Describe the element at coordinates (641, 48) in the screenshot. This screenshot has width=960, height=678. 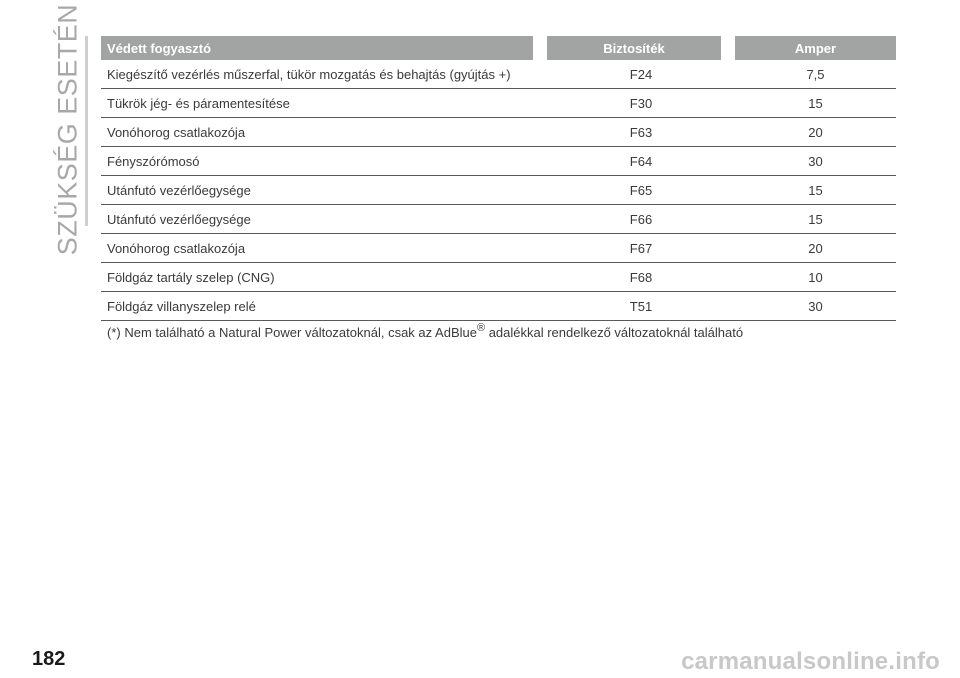
I see `header-fuse: Biztosíték` at that location.